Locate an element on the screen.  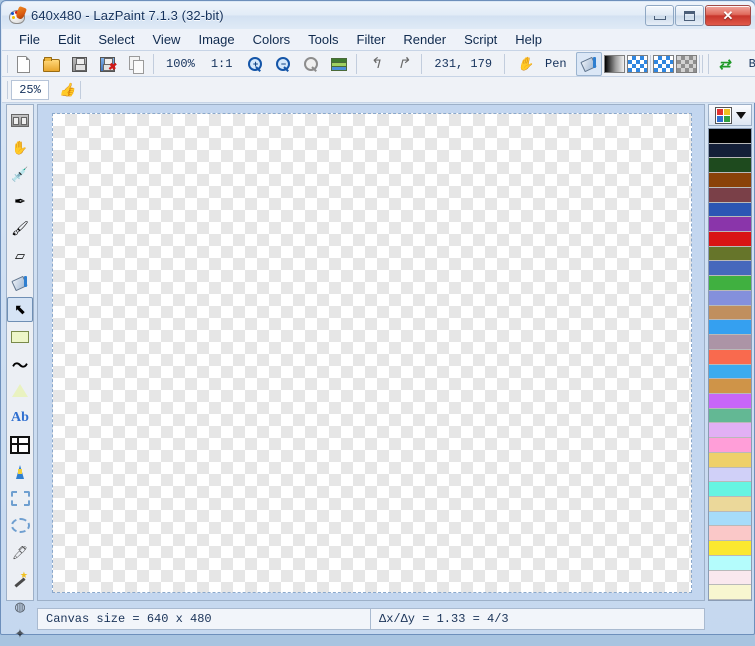
chevron-down-icon is located at coordinates (740, 115).